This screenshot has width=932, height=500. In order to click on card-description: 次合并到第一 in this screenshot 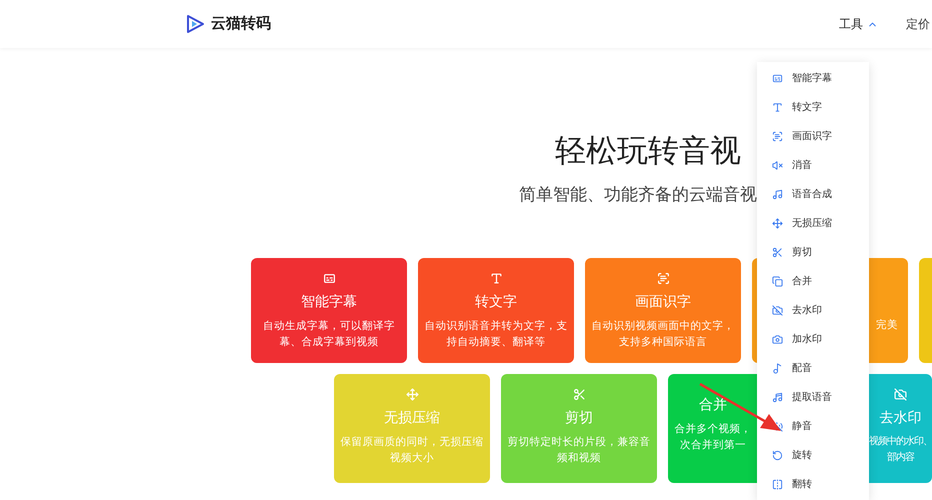, I will do `click(713, 445)`.